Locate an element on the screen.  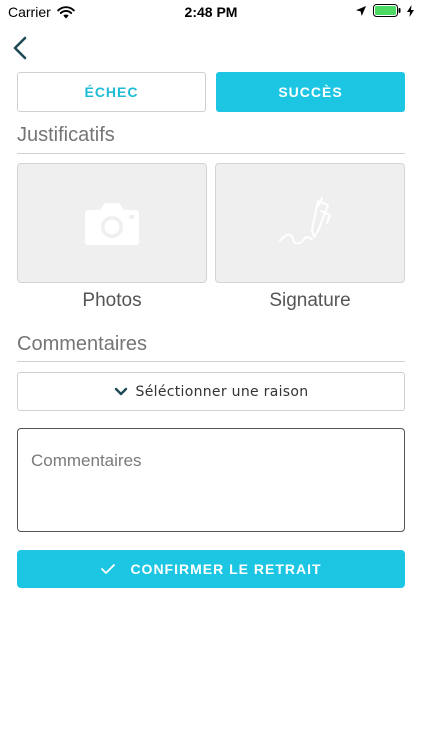
signature-tile is located at coordinates (310, 223).